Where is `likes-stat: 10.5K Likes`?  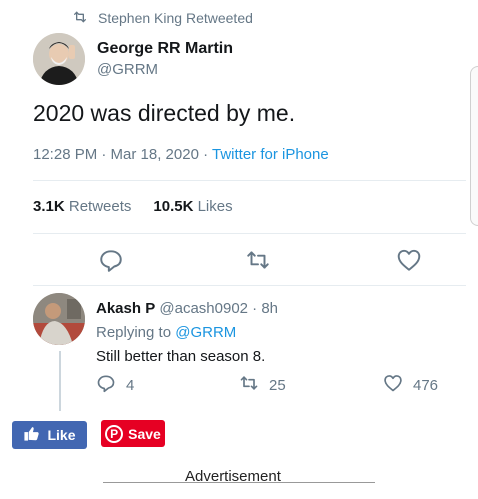
likes-stat: 10.5K Likes is located at coordinates (192, 207).